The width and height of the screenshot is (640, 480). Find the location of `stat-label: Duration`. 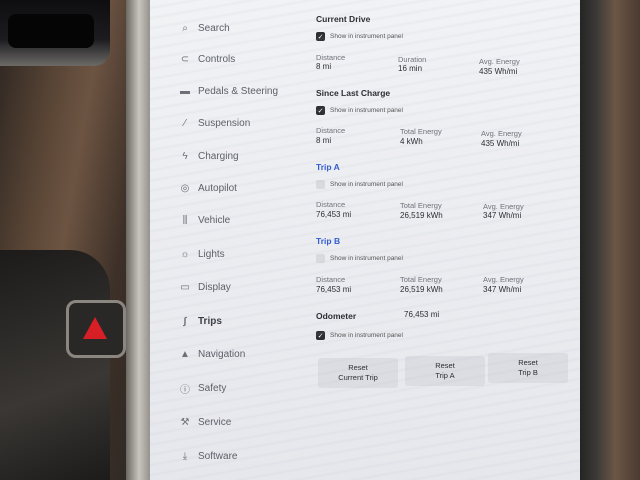

stat-label: Duration is located at coordinates (412, 59).